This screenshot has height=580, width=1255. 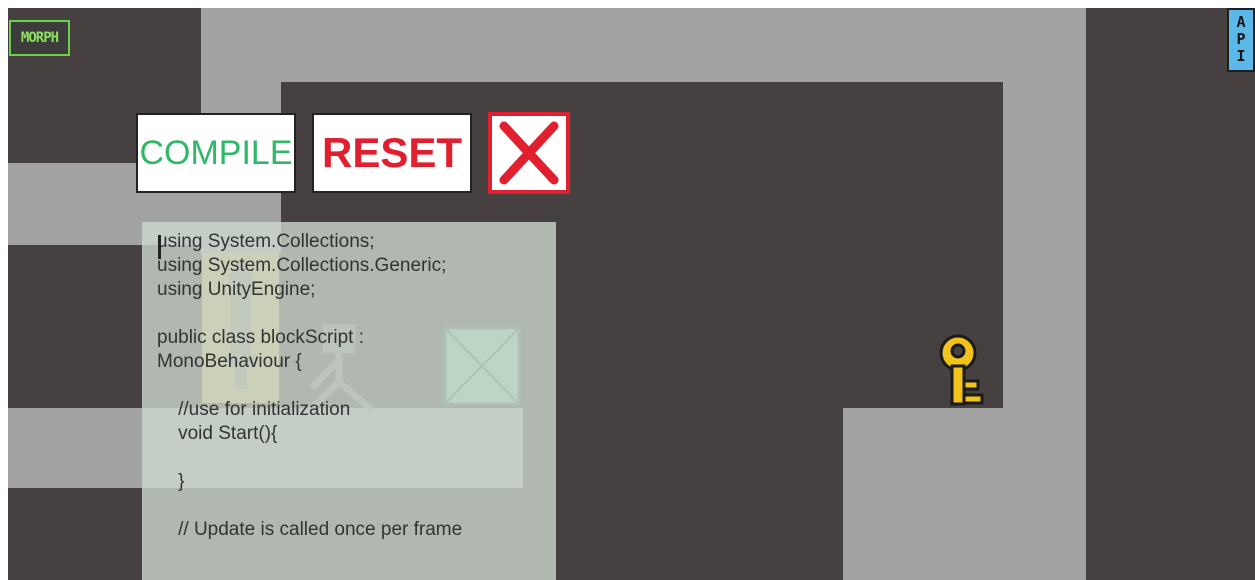 What do you see at coordinates (229, 361) in the screenshot?
I see `code-line: MonoBehaviour {` at bounding box center [229, 361].